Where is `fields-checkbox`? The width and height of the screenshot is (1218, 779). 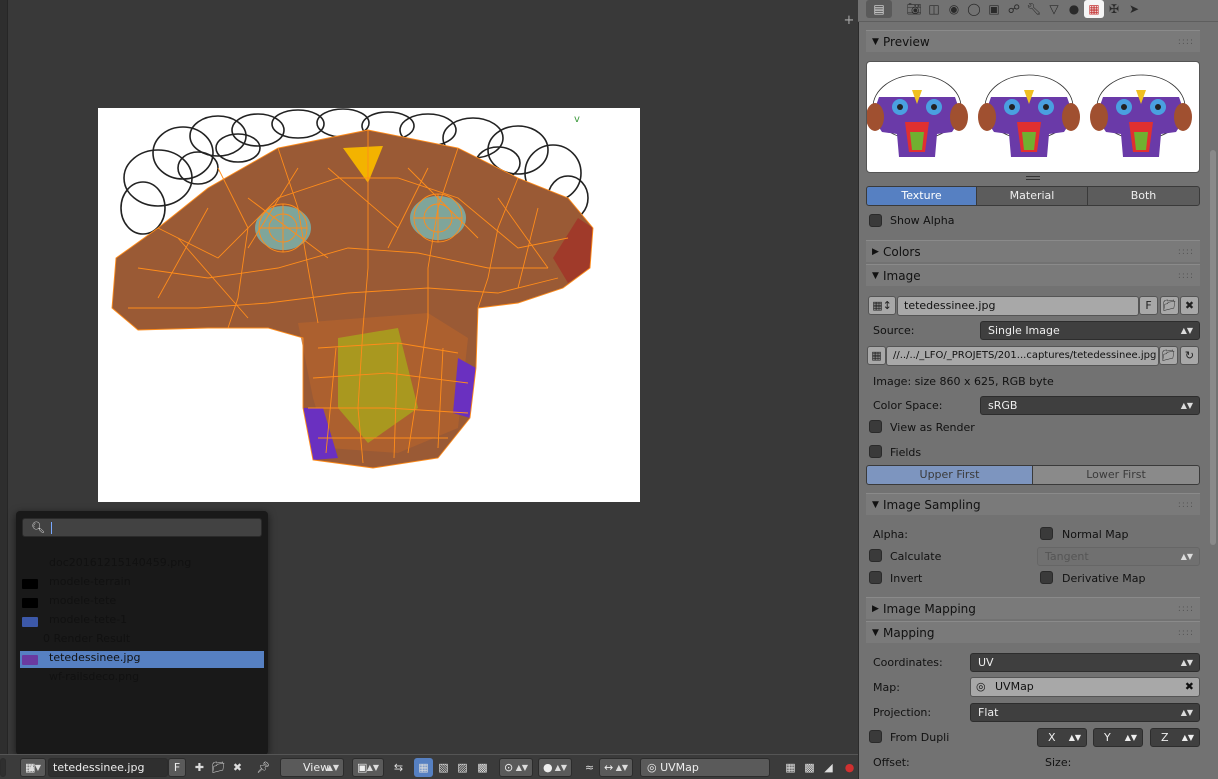 fields-checkbox is located at coordinates (875, 451).